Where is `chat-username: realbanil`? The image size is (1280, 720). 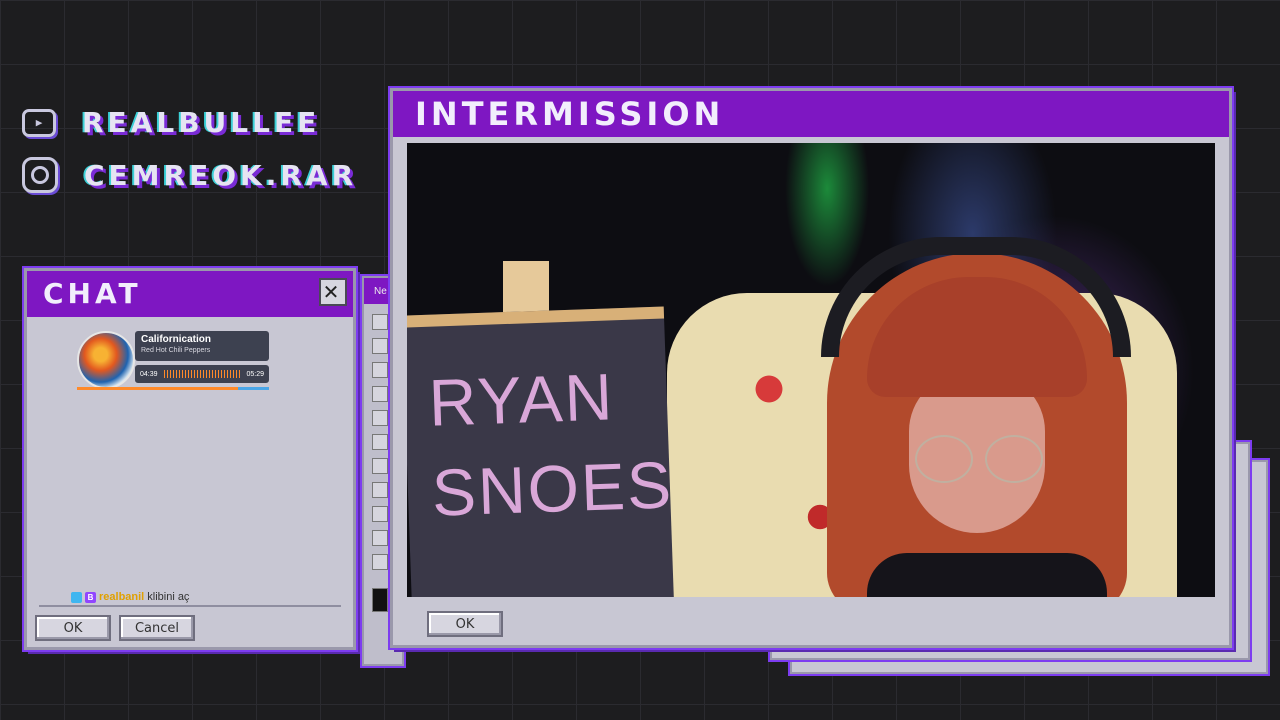 chat-username: realbanil is located at coordinates (121, 597).